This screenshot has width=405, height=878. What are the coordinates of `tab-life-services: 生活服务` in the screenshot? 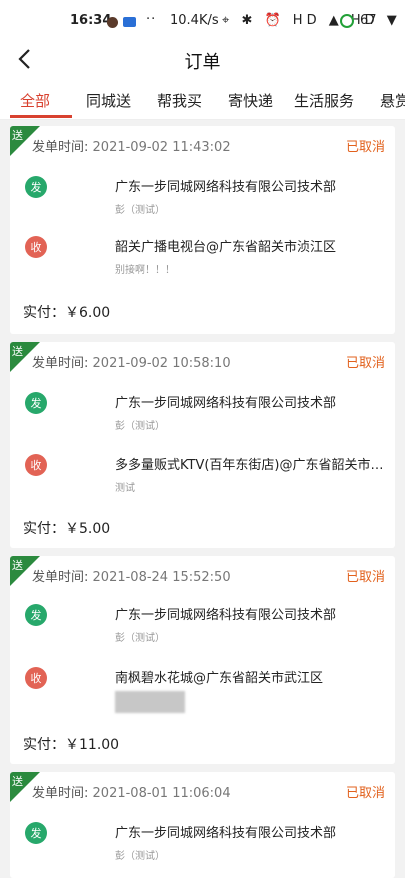 It's located at (324, 100).